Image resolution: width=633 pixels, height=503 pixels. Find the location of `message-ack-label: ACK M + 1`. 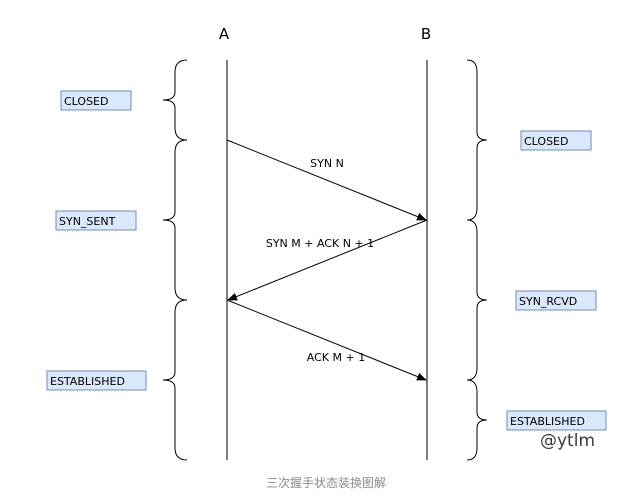

message-ack-label: ACK M + 1 is located at coordinates (336, 357).